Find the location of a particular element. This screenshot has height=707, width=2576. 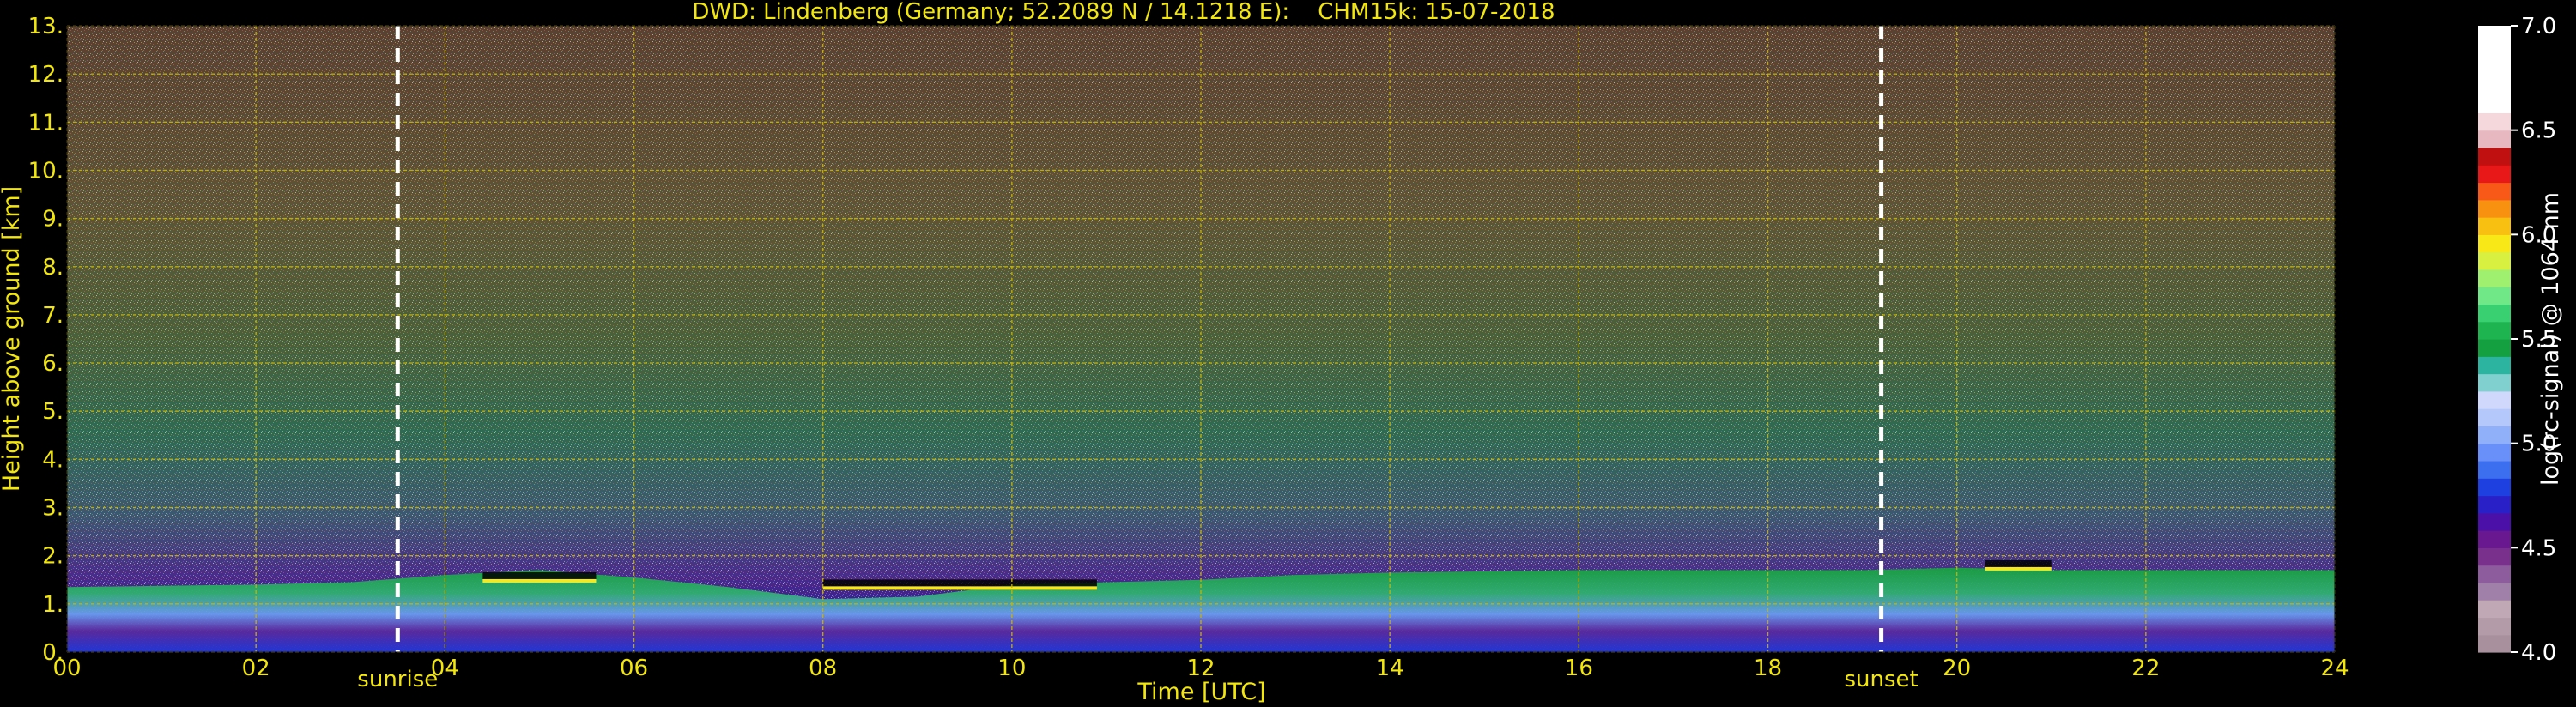

event-label-sunset: sunset is located at coordinates (1881, 679).